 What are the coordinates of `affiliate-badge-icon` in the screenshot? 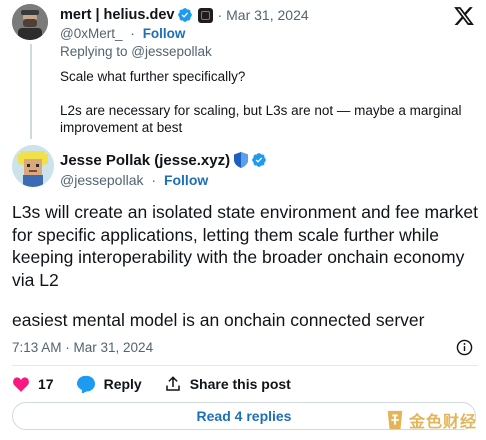 It's located at (206, 15).